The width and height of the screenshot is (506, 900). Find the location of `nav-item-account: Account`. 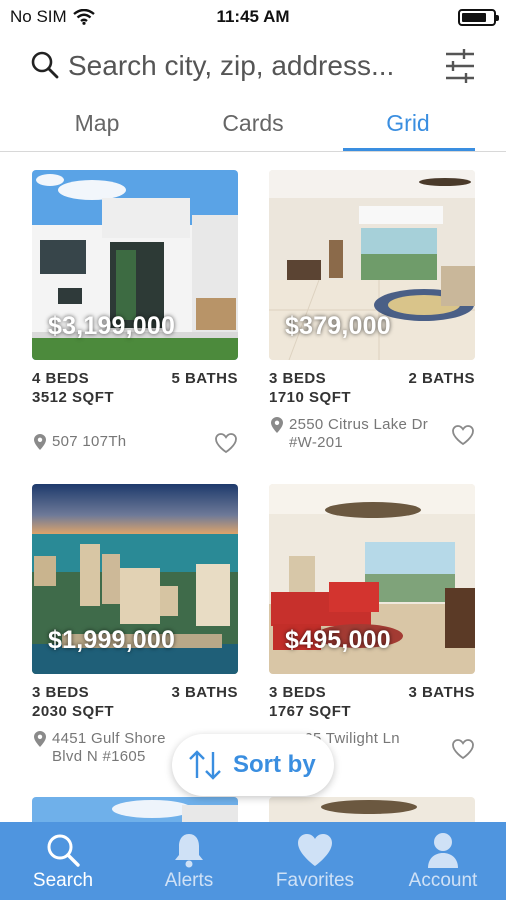

nav-item-account: Account is located at coordinates (443, 861).